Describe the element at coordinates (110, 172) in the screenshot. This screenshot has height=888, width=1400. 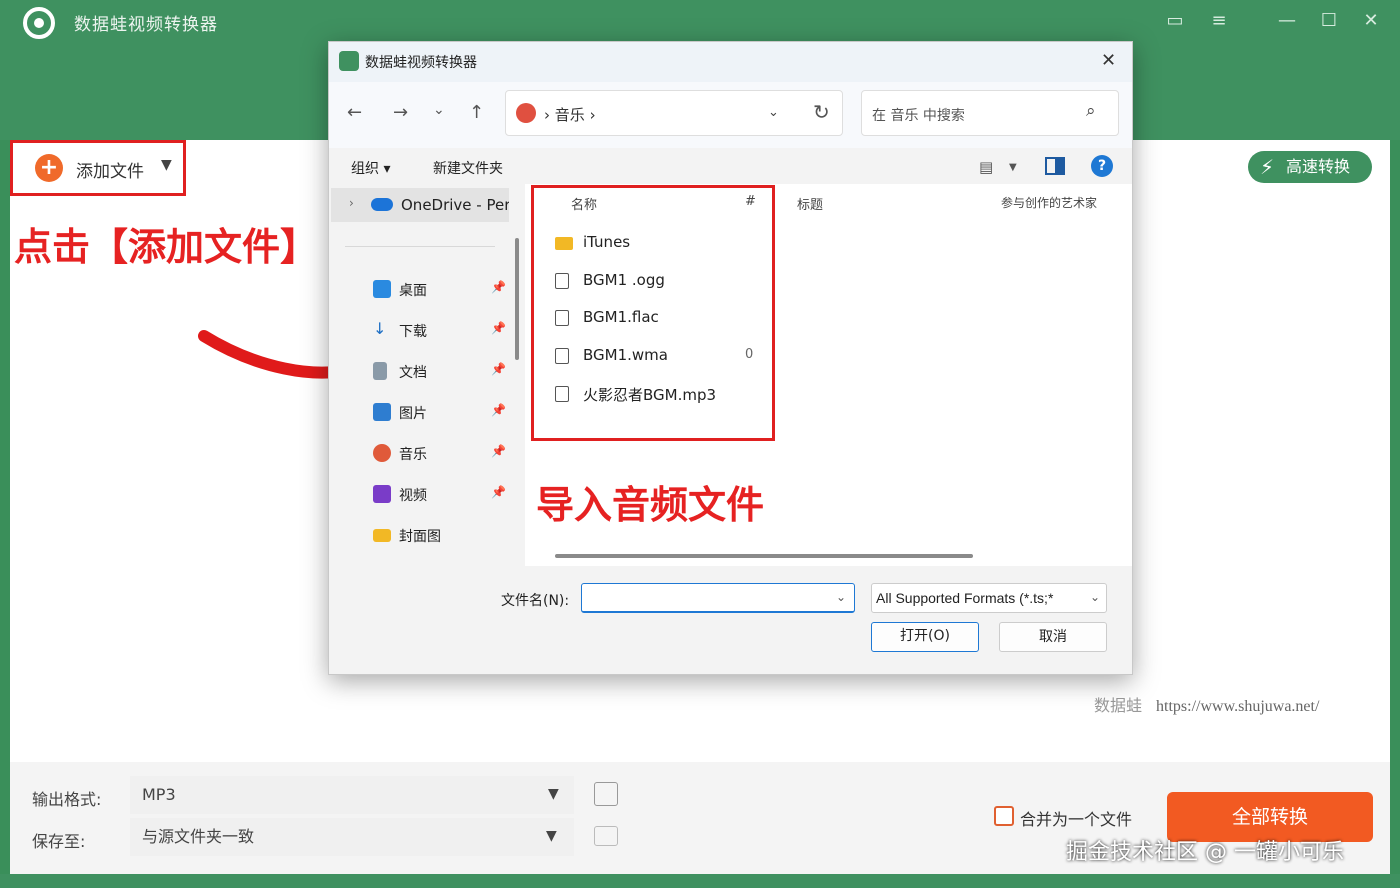
I see `add-file-label: 添加文件` at that location.